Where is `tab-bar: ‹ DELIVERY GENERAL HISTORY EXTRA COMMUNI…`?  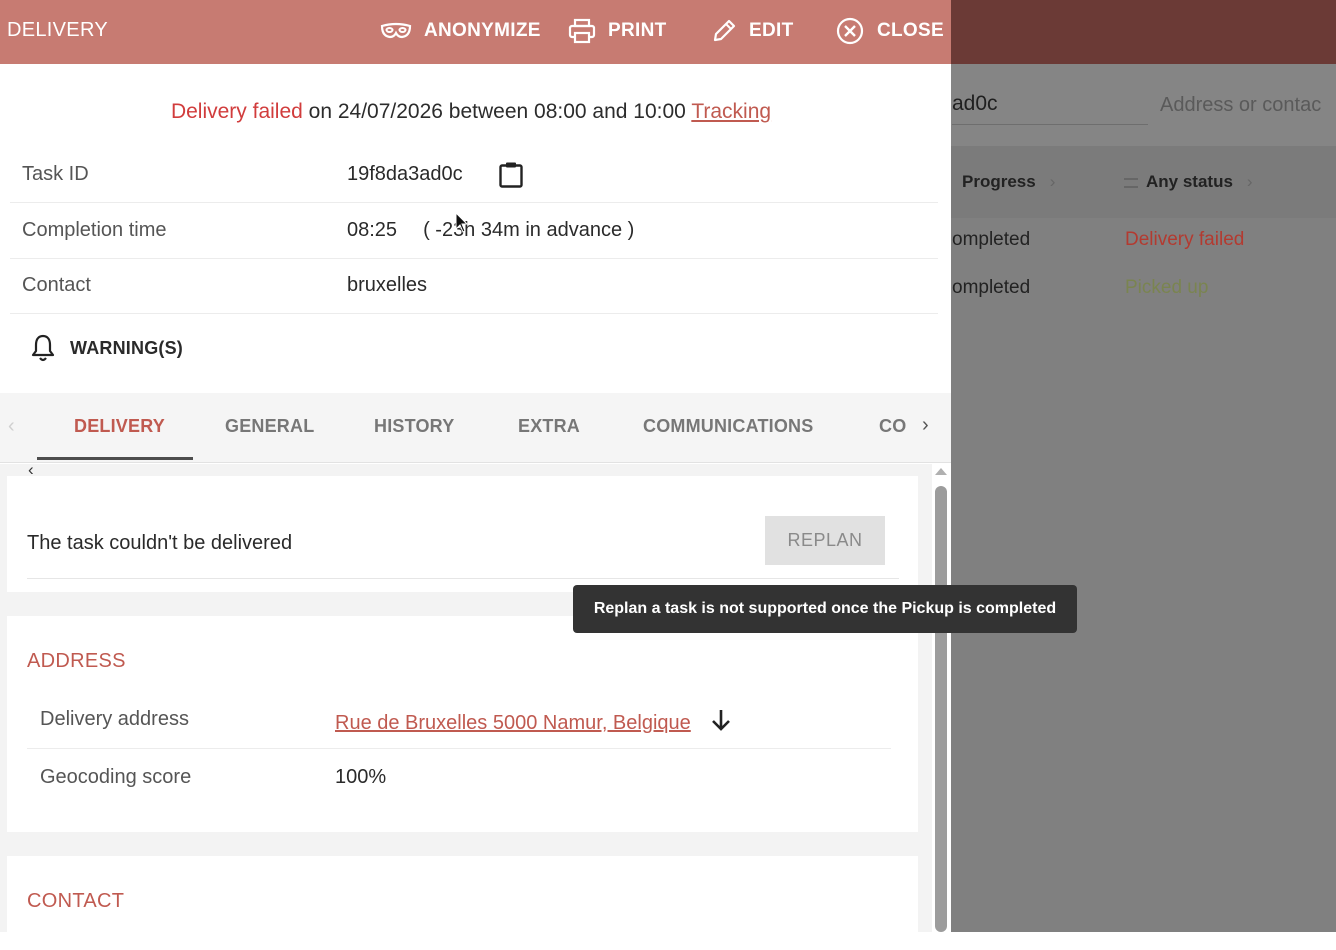 tab-bar: ‹ DELIVERY GENERAL HISTORY EXTRA COMMUNI… is located at coordinates (475, 428).